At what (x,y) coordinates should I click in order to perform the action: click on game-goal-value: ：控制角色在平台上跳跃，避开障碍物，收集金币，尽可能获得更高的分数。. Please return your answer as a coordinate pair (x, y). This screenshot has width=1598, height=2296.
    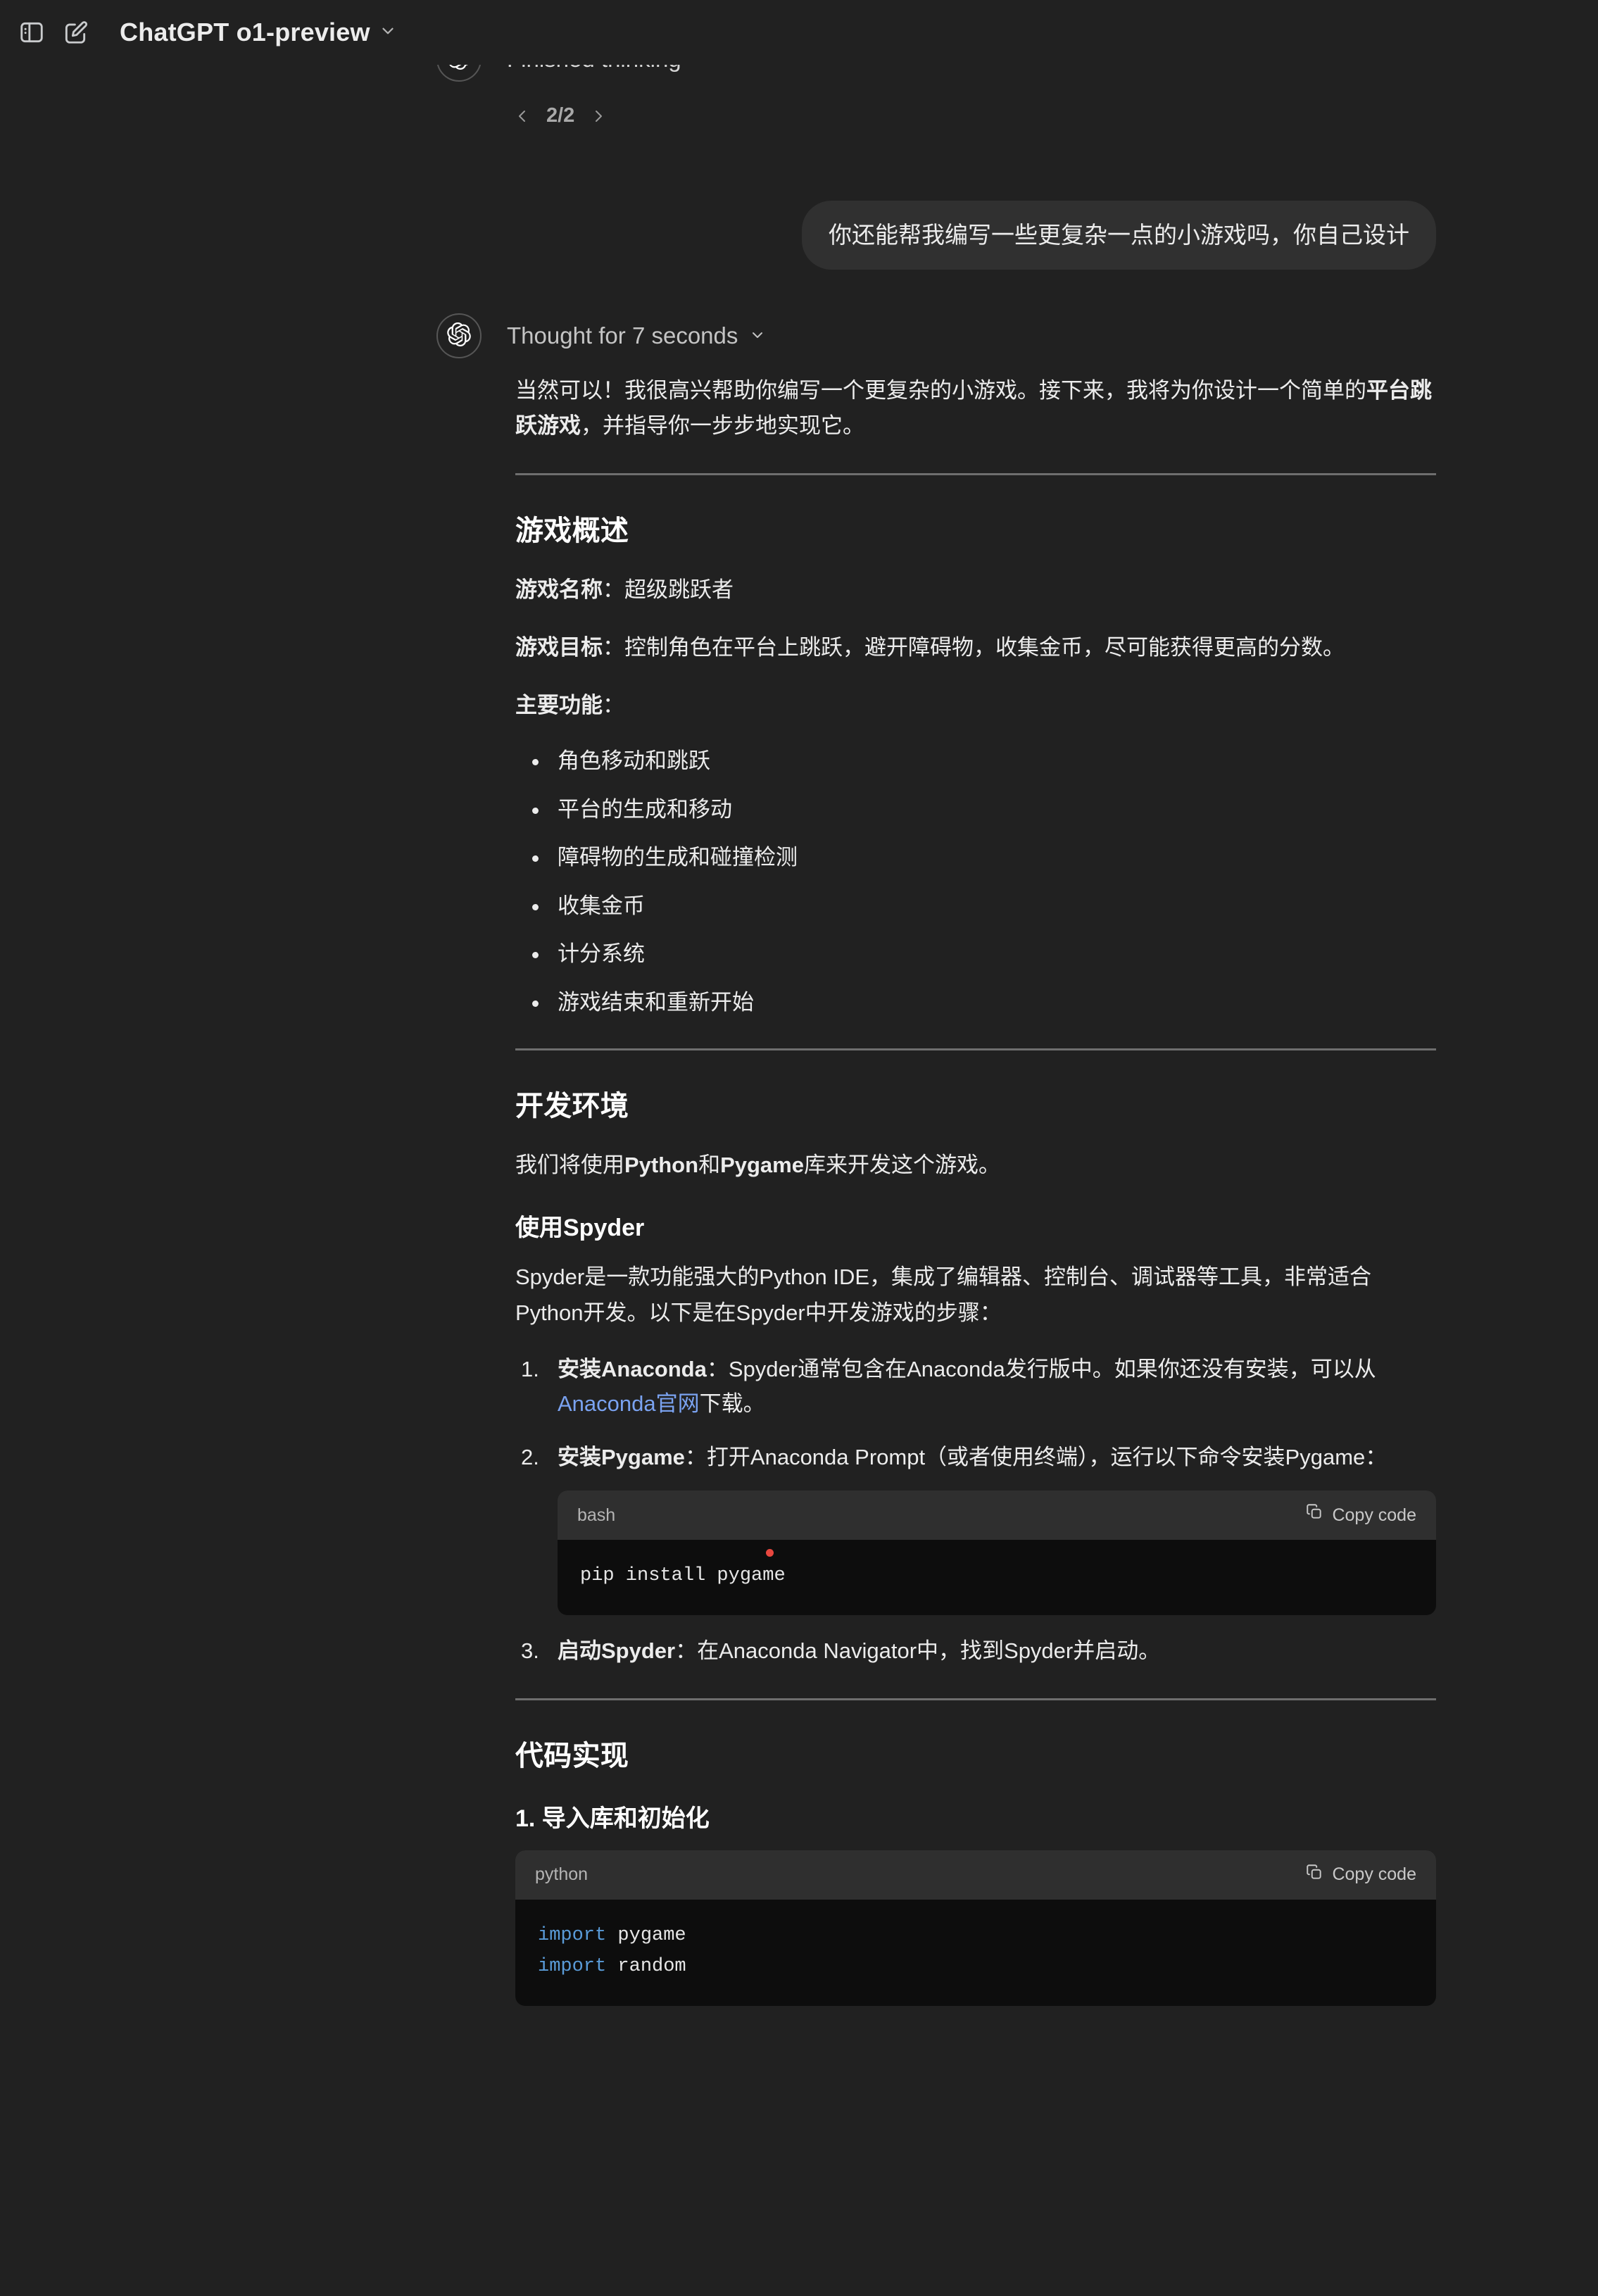
    Looking at the image, I should click on (974, 647).